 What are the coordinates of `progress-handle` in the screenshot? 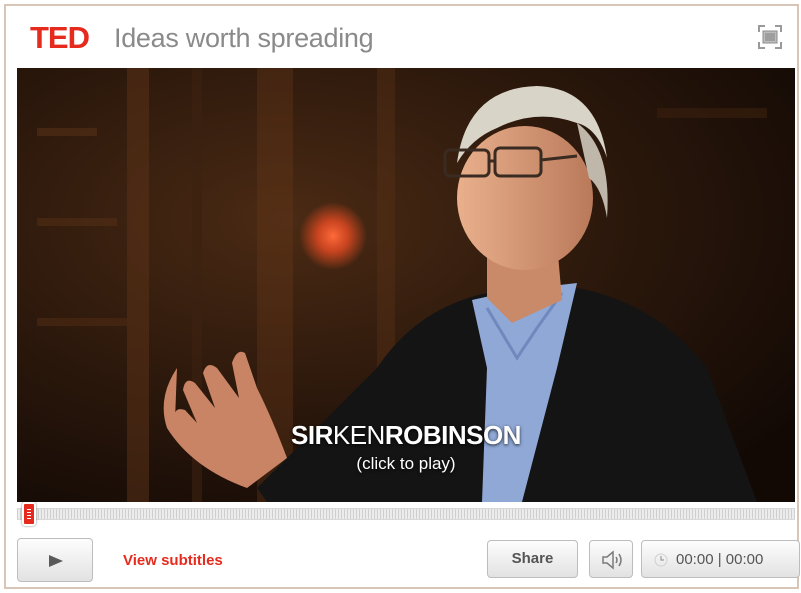 It's located at (29, 514).